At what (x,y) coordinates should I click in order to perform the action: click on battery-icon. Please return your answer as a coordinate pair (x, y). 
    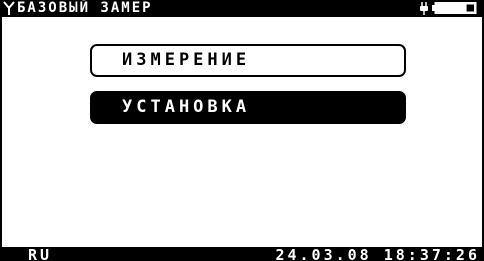
    Looking at the image, I should click on (454, 8).